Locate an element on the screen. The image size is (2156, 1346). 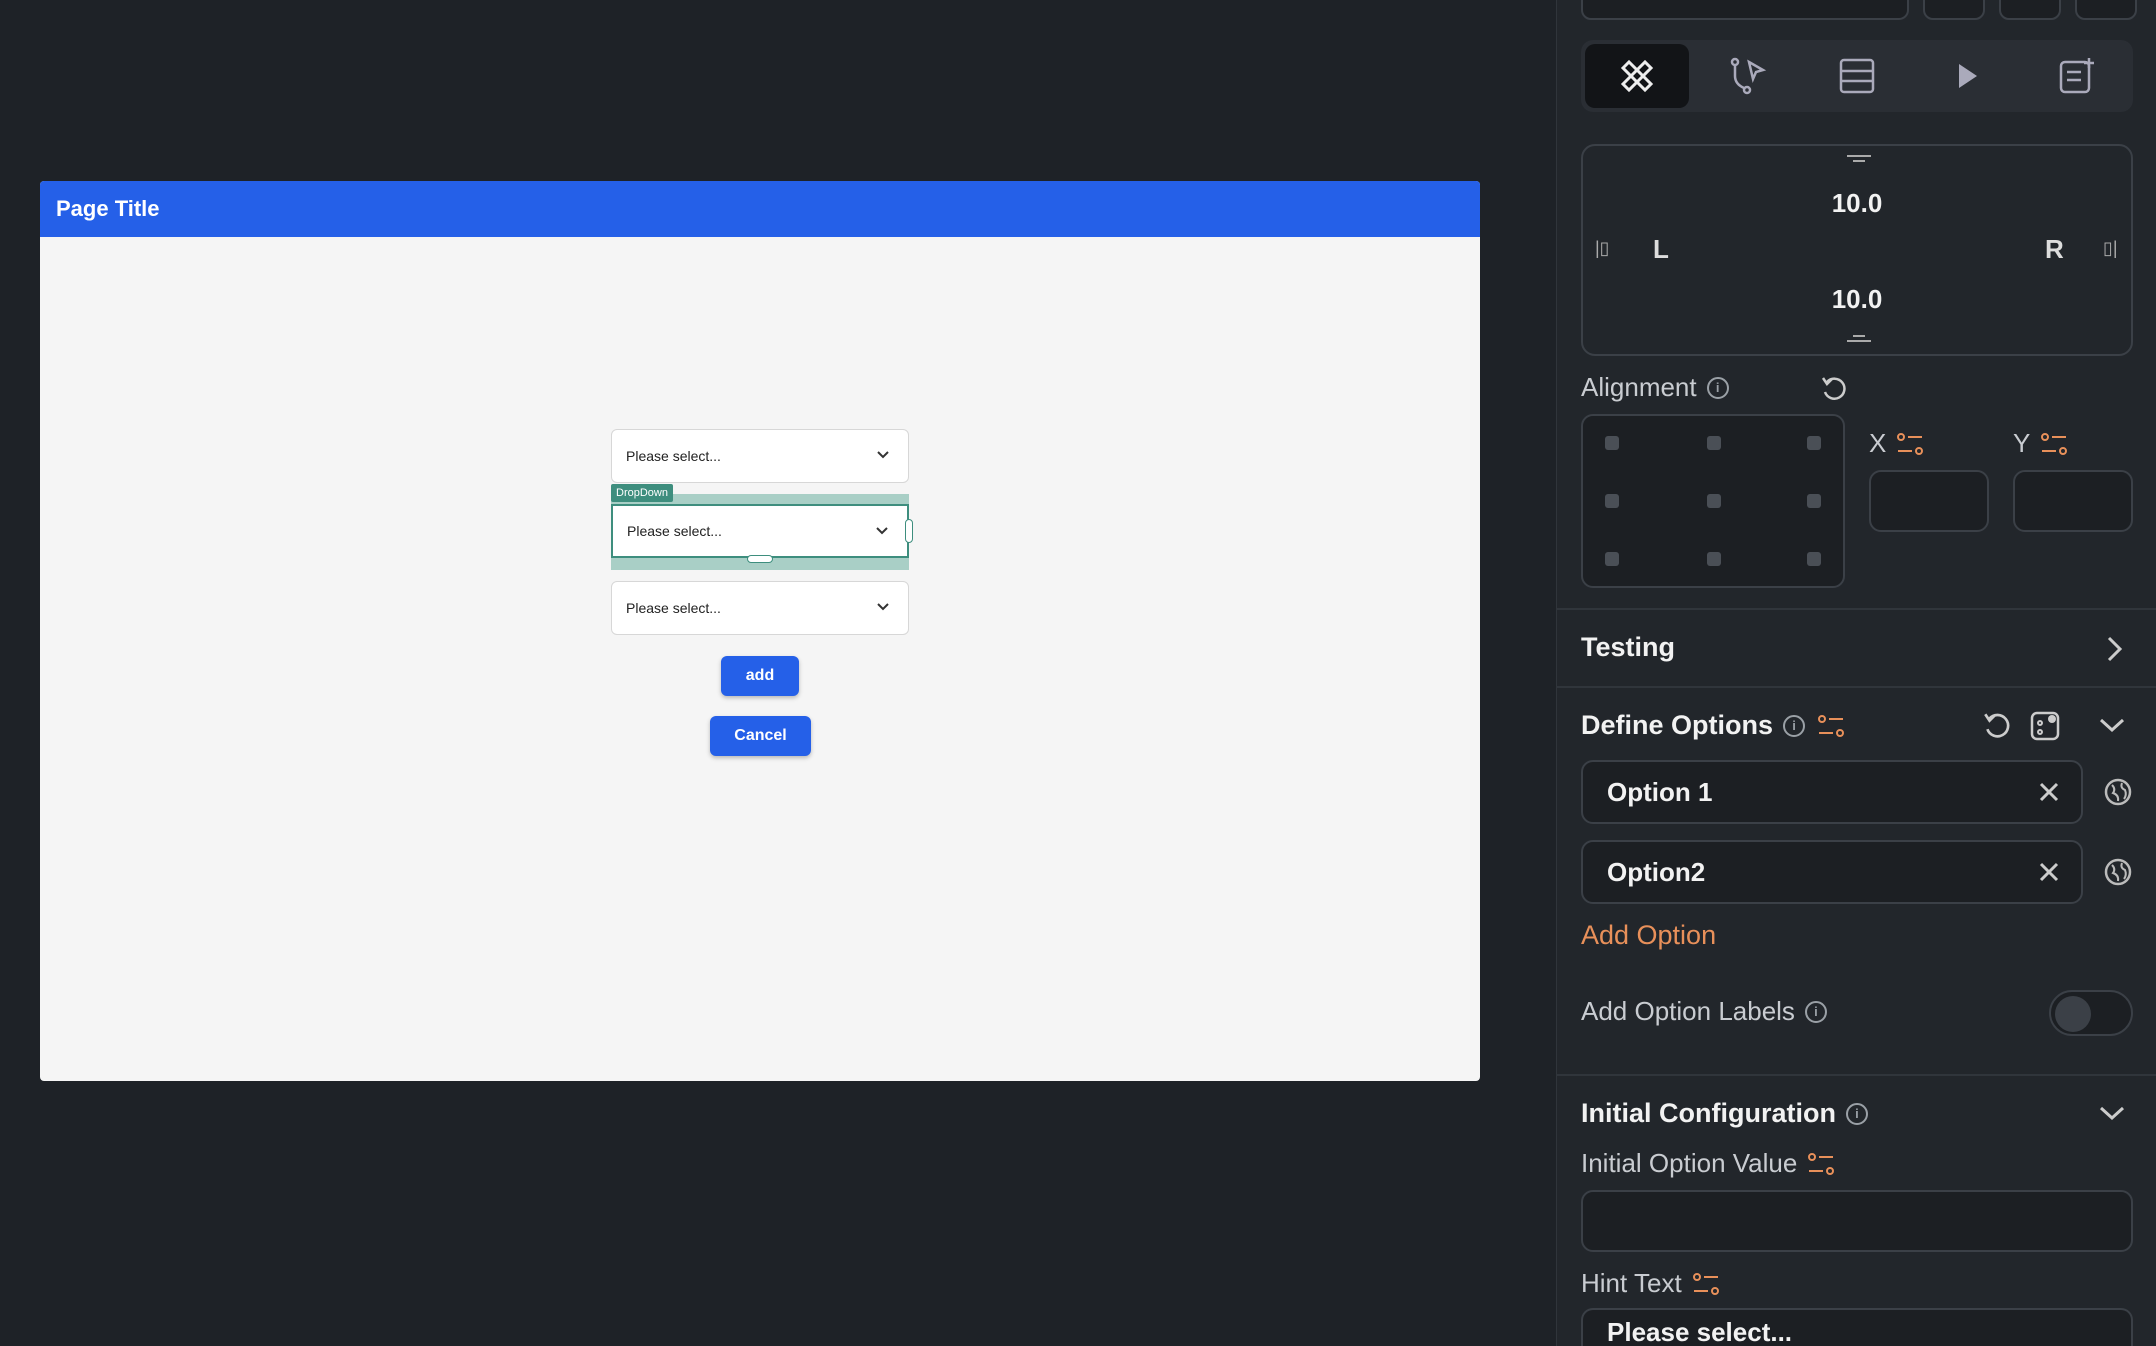
option-field-2: Option2 is located at coordinates (1832, 872).